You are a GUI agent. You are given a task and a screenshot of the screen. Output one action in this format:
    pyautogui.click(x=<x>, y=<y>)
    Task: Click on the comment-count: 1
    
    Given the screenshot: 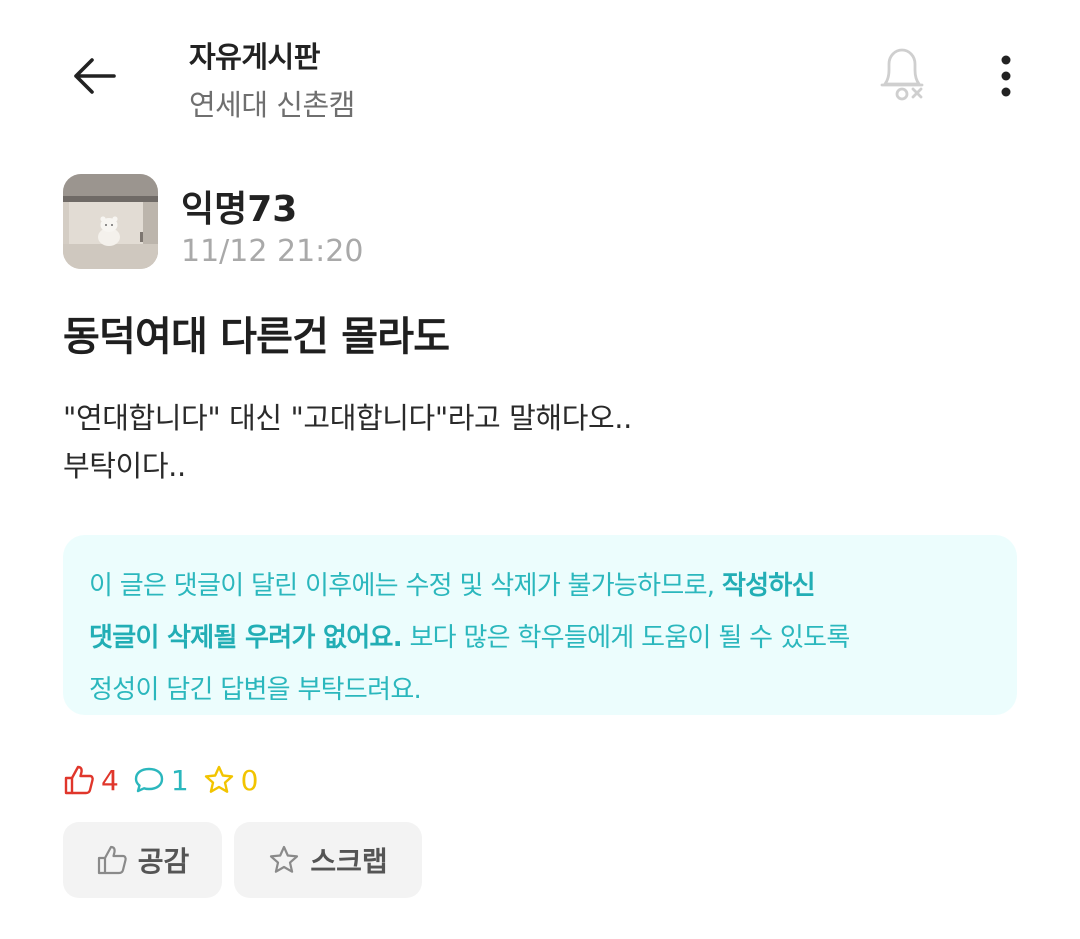 What is the action you would take?
    pyautogui.click(x=161, y=780)
    